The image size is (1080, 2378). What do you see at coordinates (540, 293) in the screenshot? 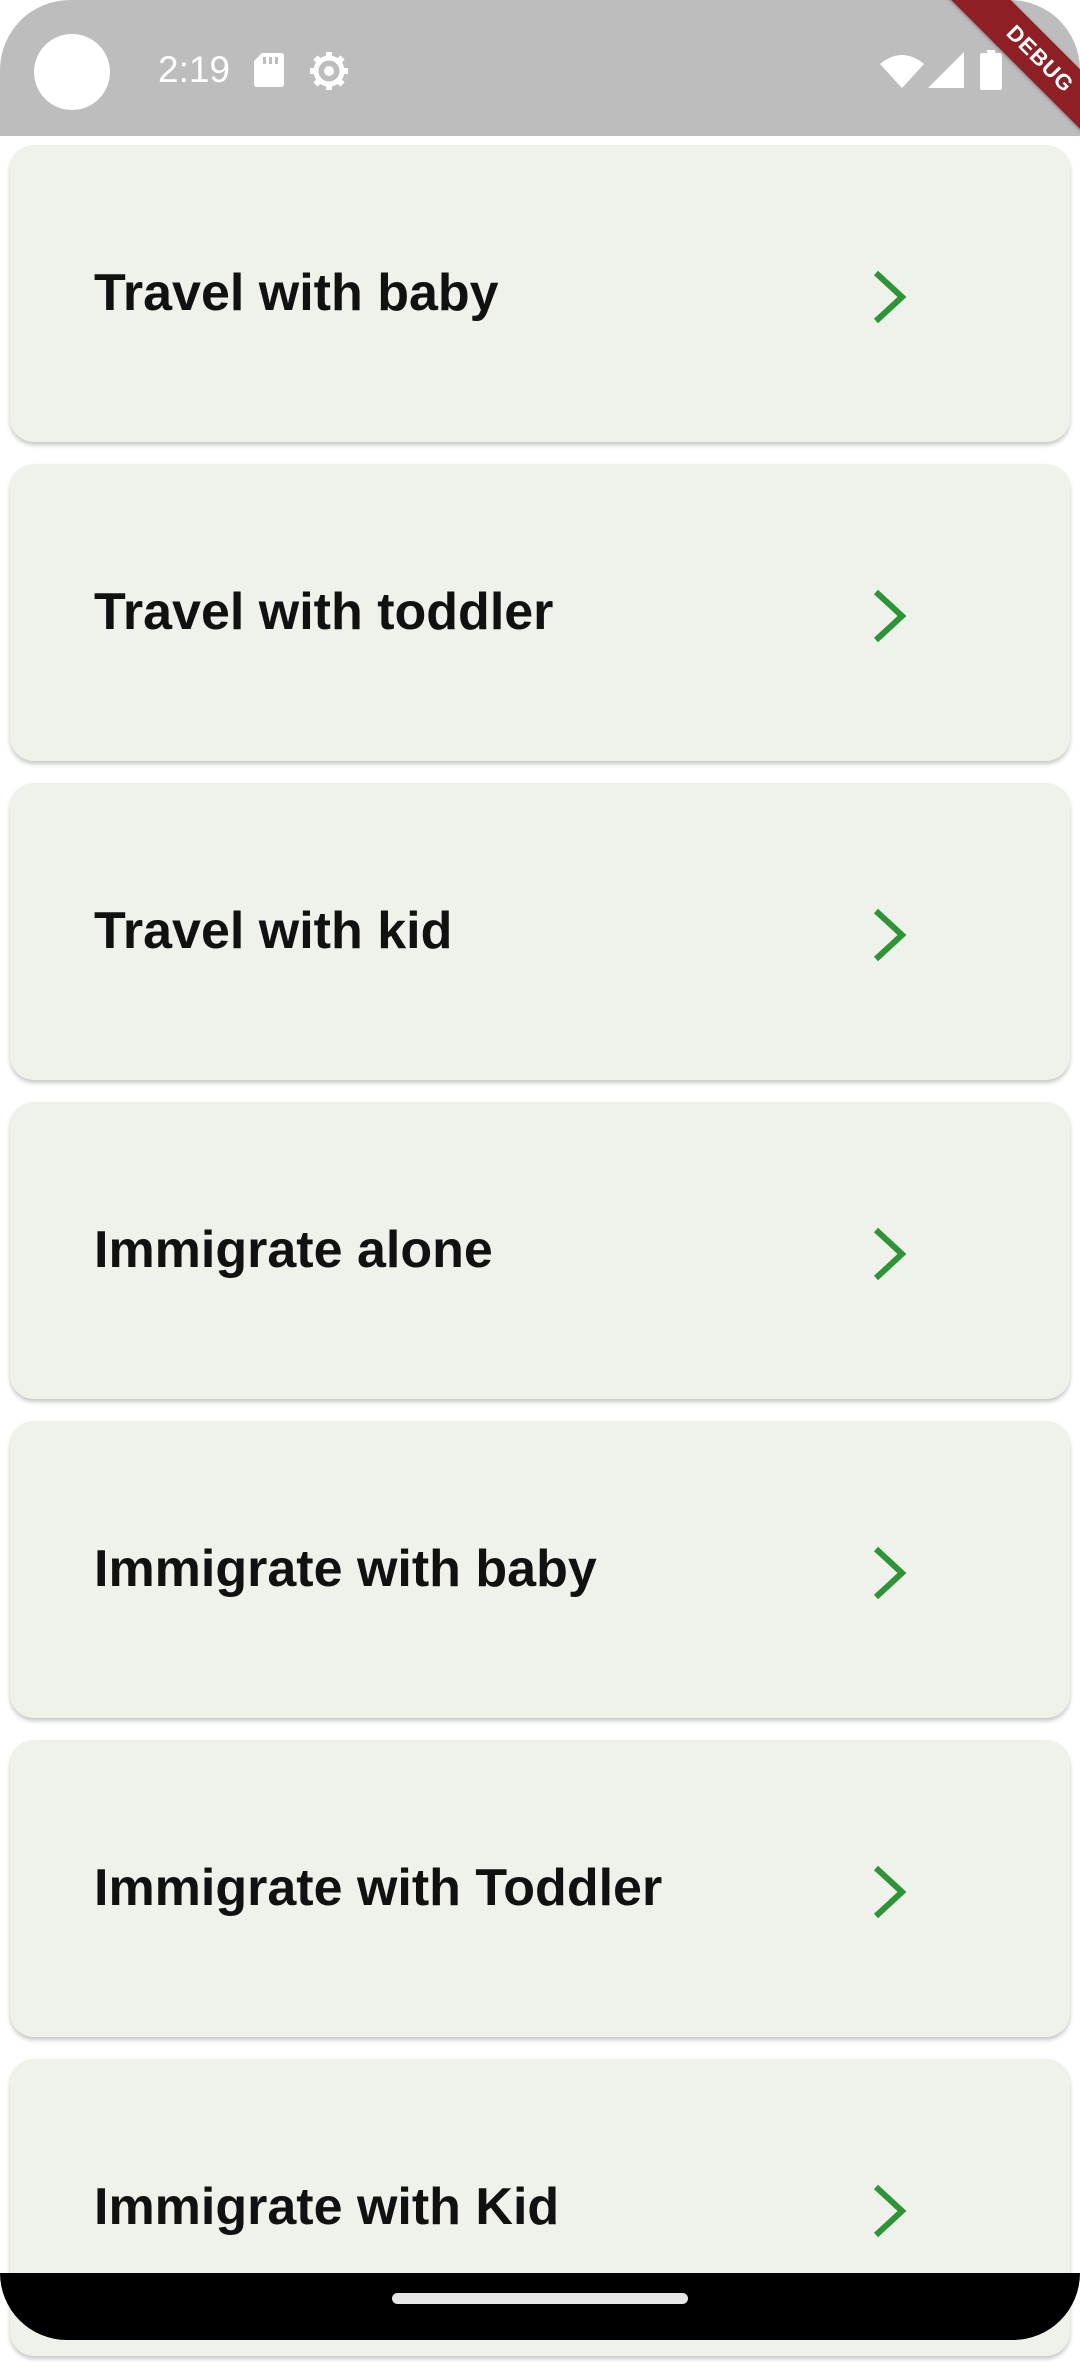
I see `menu-card-travel-with-baby: Travel with baby` at bounding box center [540, 293].